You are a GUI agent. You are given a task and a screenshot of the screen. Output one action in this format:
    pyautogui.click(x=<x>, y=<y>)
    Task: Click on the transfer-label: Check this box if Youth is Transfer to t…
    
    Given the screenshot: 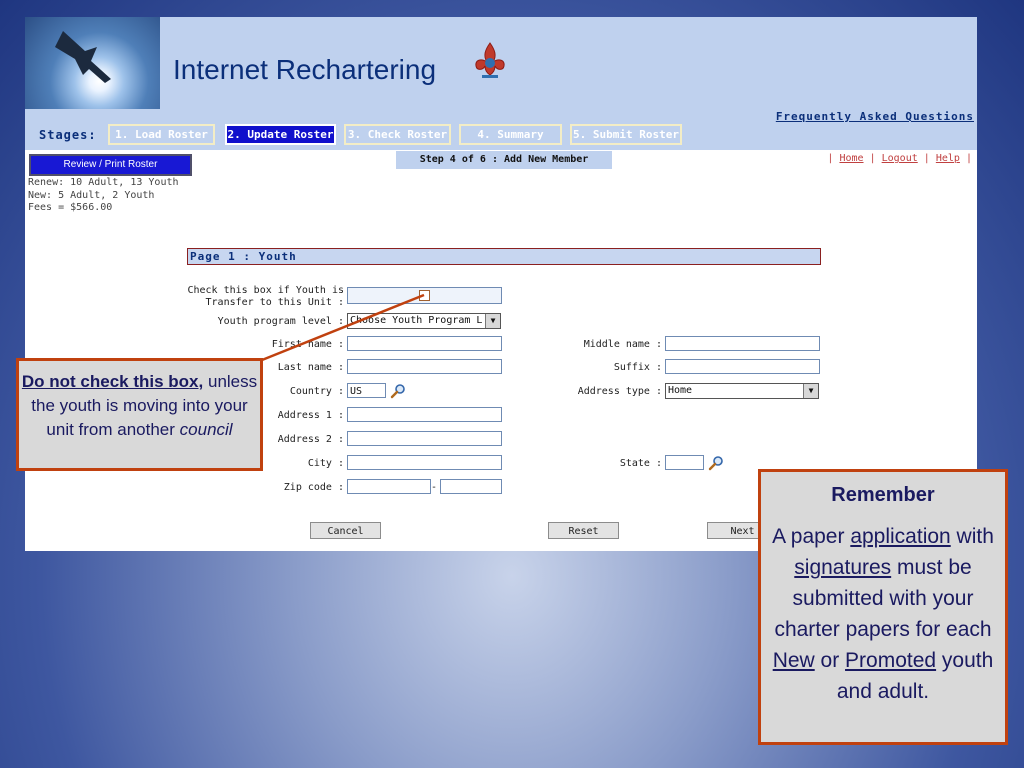 What is the action you would take?
    pyautogui.click(x=265, y=297)
    